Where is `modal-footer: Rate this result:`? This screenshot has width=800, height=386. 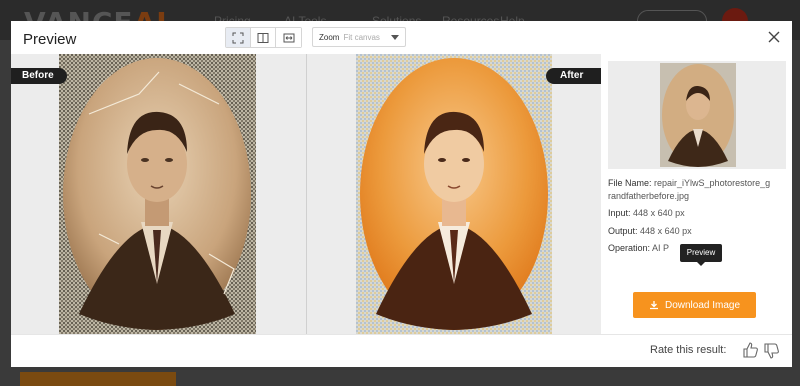
modal-footer: Rate this result: is located at coordinates (401, 350).